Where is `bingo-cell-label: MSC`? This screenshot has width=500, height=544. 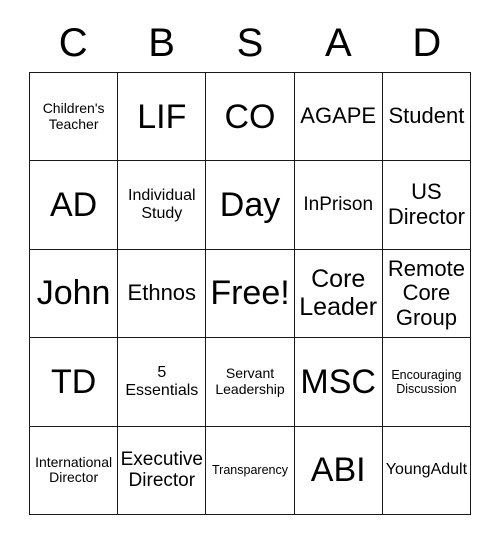
bingo-cell-label: MSC is located at coordinates (338, 381).